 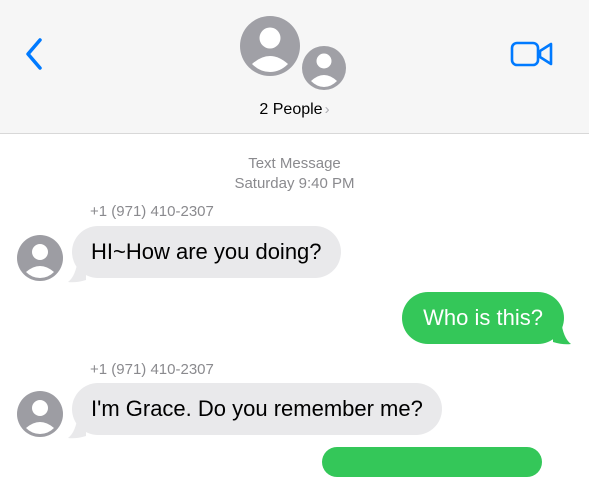 I want to click on timestamp-label: Saturday 9:40 PM, so click(x=294, y=183).